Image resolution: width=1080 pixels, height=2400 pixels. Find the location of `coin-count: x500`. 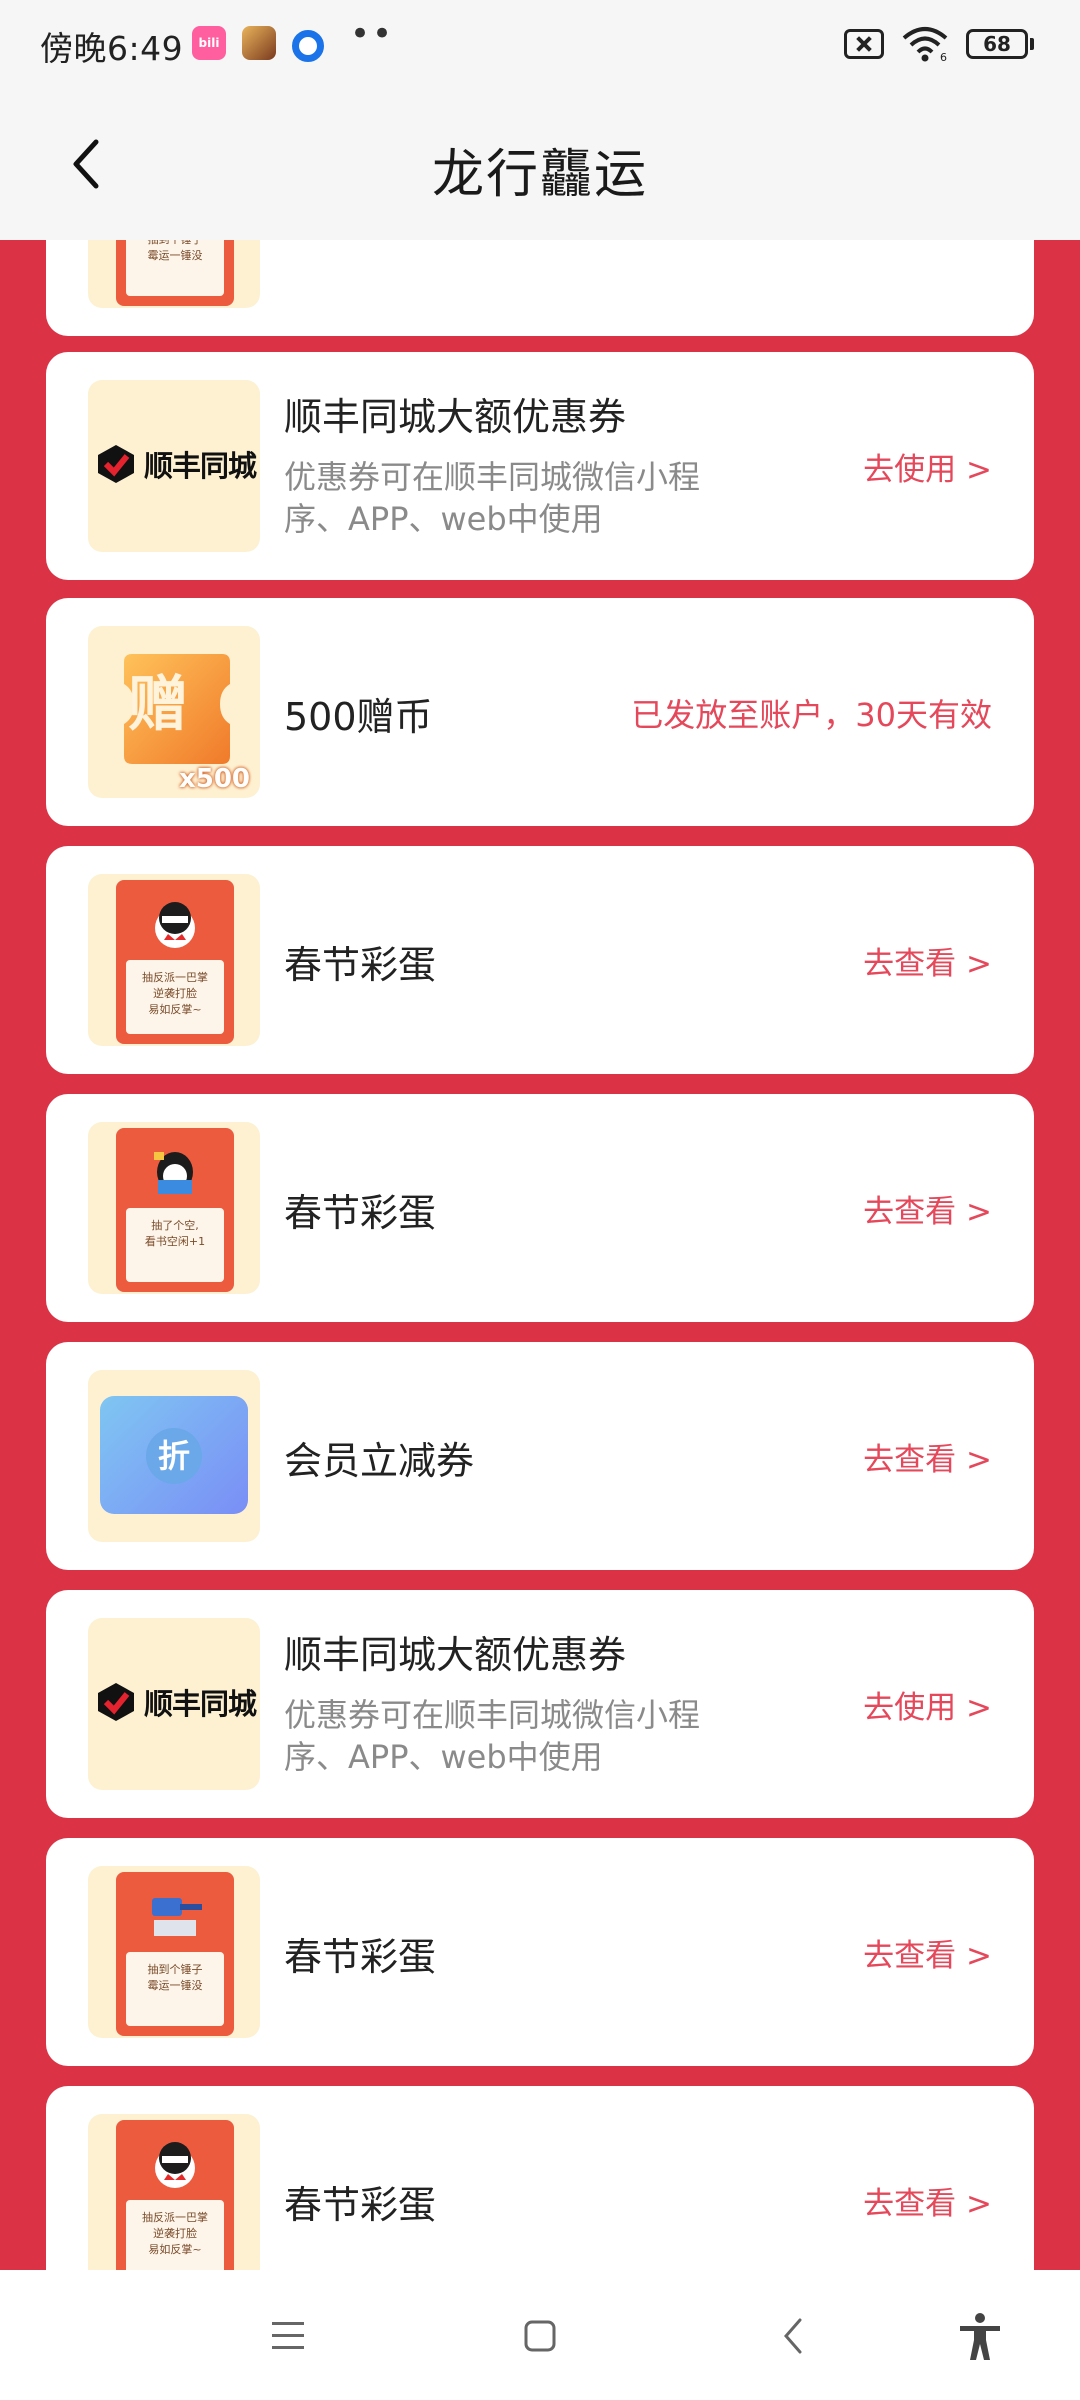

coin-count: x500 is located at coordinates (214, 779).